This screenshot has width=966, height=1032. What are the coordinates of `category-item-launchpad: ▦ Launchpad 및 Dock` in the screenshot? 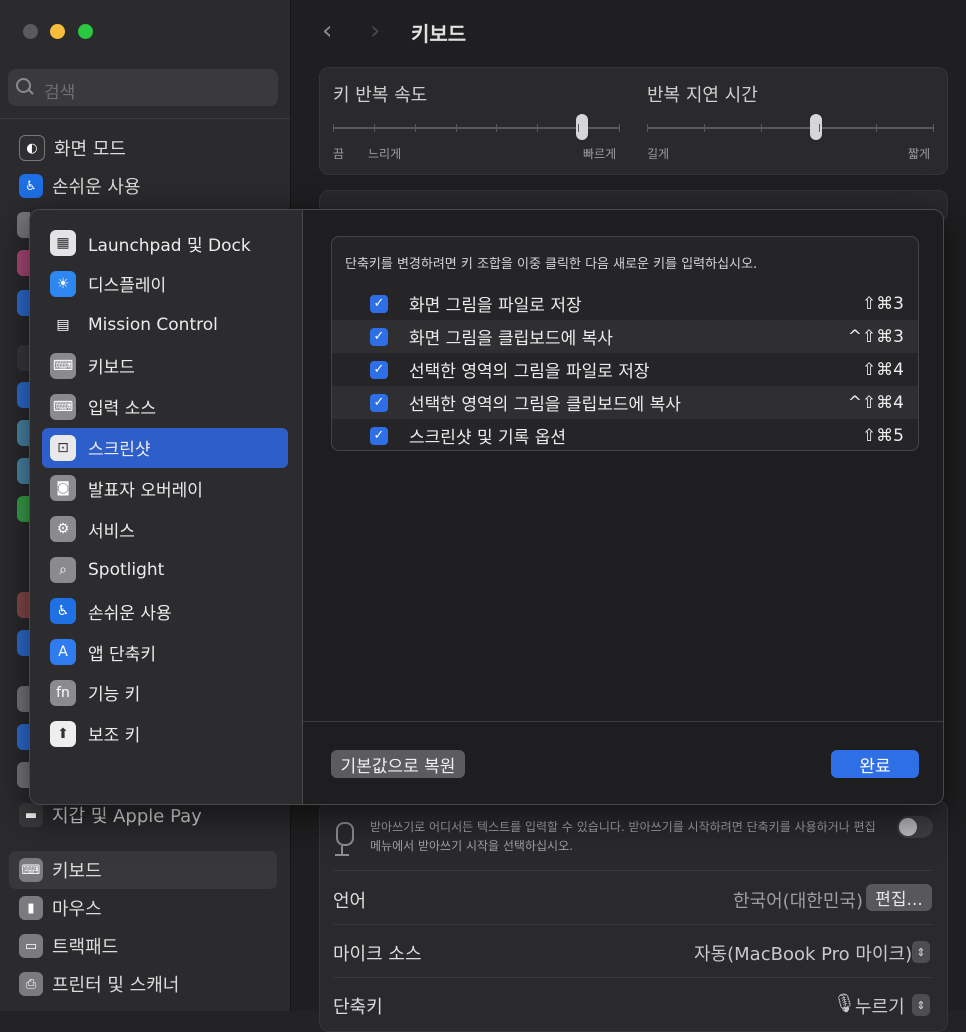 It's located at (165, 243).